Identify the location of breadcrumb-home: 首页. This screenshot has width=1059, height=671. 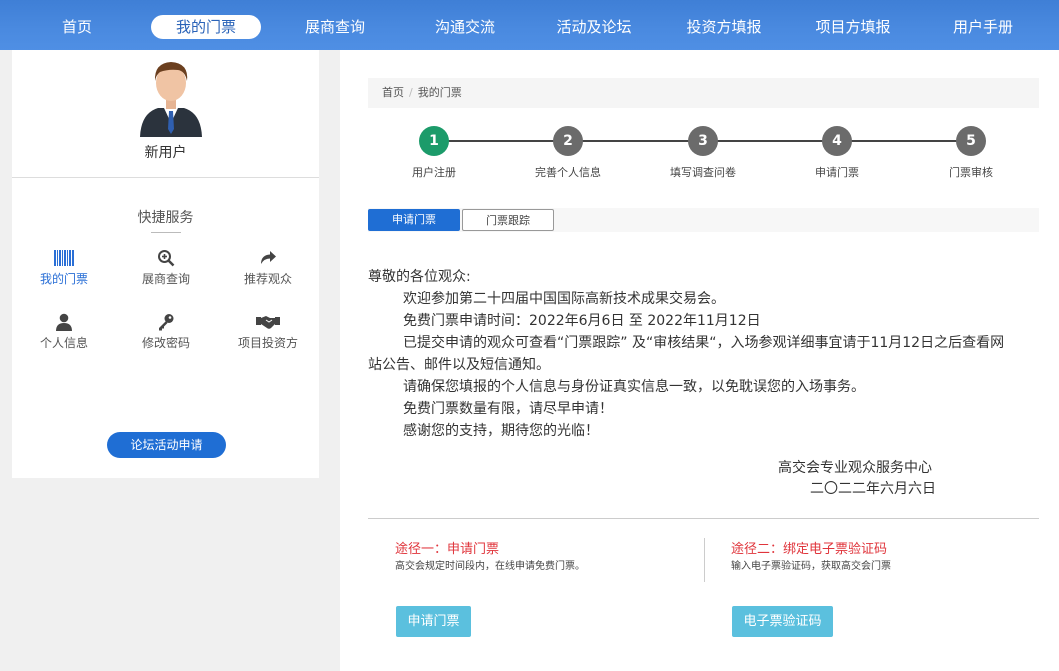
(393, 93).